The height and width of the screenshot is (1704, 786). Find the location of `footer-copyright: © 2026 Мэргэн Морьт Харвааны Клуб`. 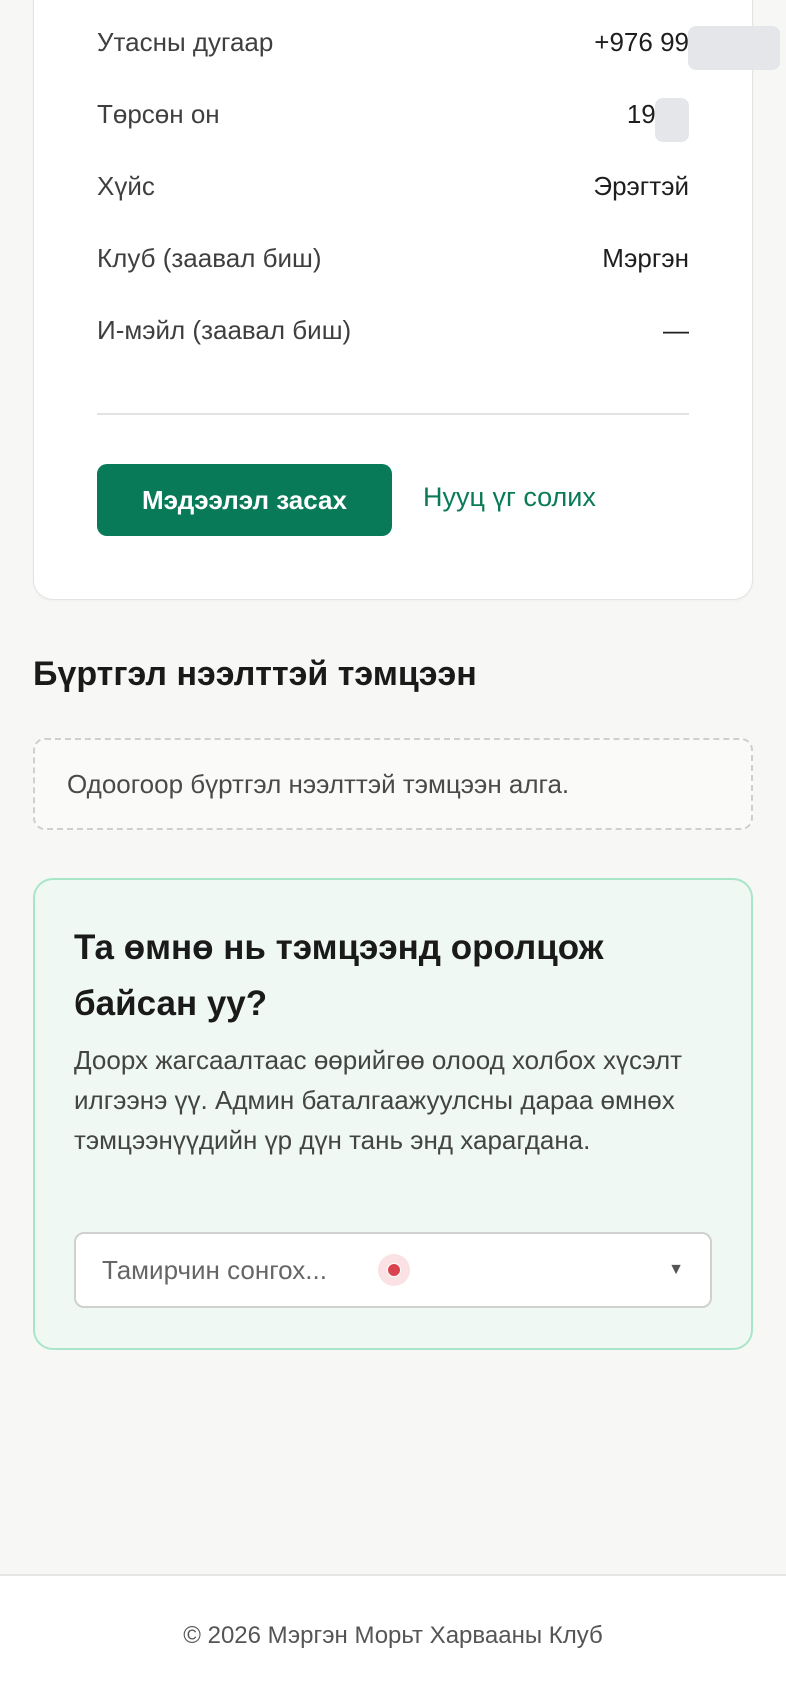

footer-copyright: © 2026 Мэргэн Морьт Харвааны Клуб is located at coordinates (393, 1635).